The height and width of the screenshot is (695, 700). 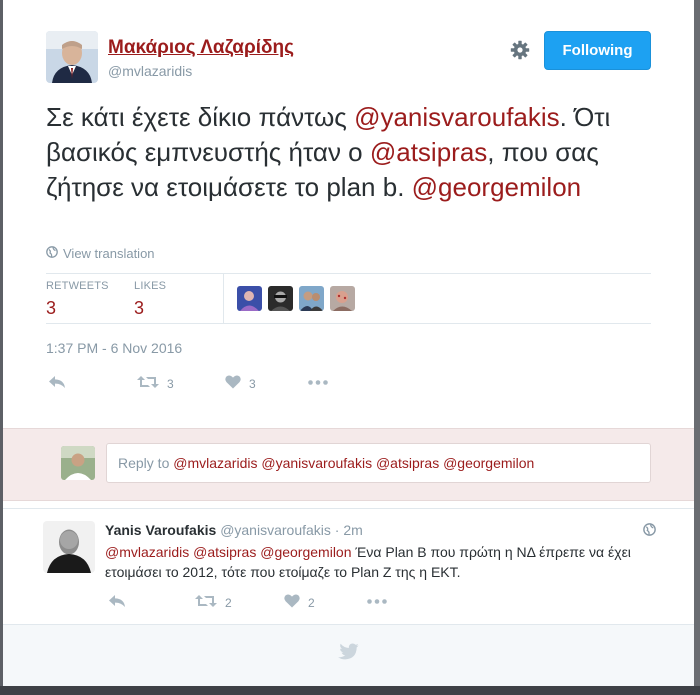 What do you see at coordinates (114, 348) in the screenshot?
I see `tweet-timestamp: 1:37 PM - 6 Nov 2016` at bounding box center [114, 348].